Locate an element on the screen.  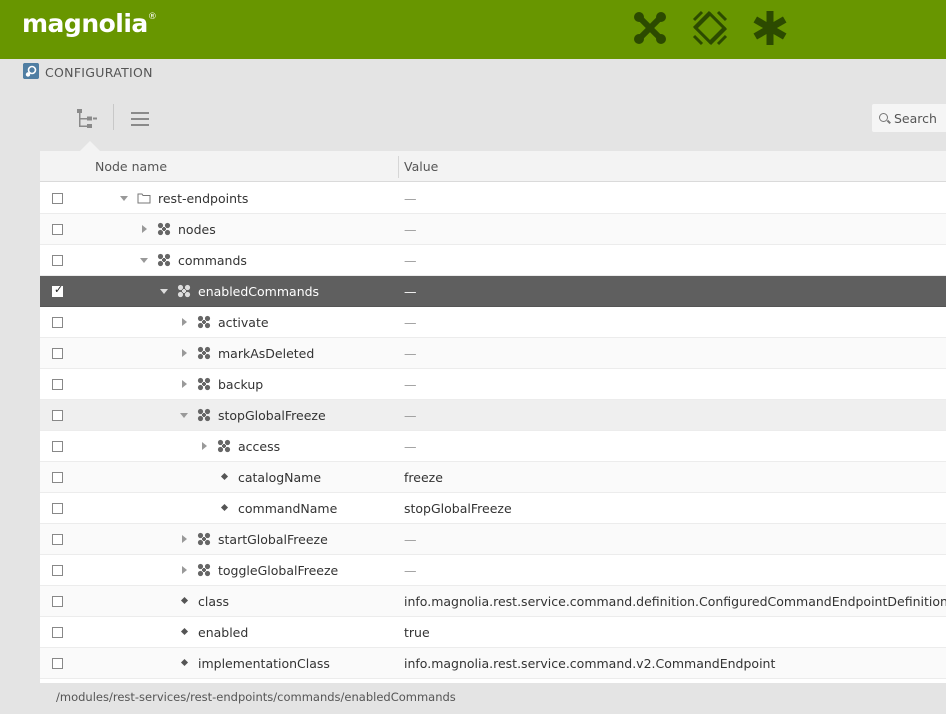
table-row: startGlobalFreeze — is located at coordinates (493, 539).